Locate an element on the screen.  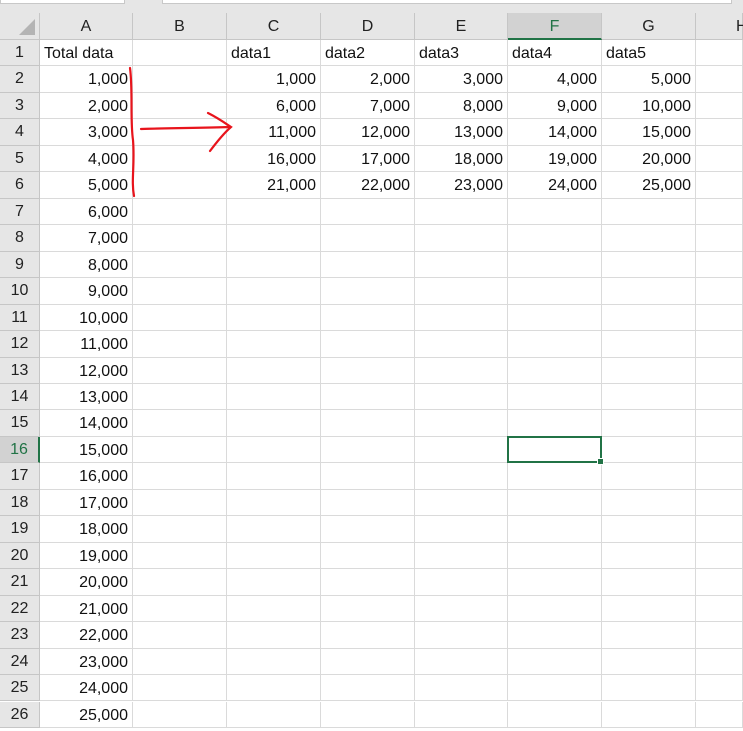
cell-C25 is located at coordinates (274, 688).